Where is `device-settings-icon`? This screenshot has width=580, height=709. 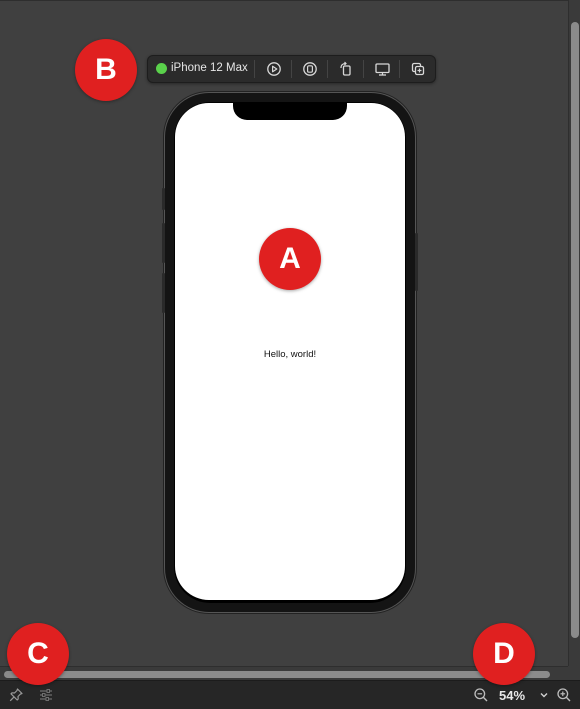 device-settings-icon is located at coordinates (382, 69).